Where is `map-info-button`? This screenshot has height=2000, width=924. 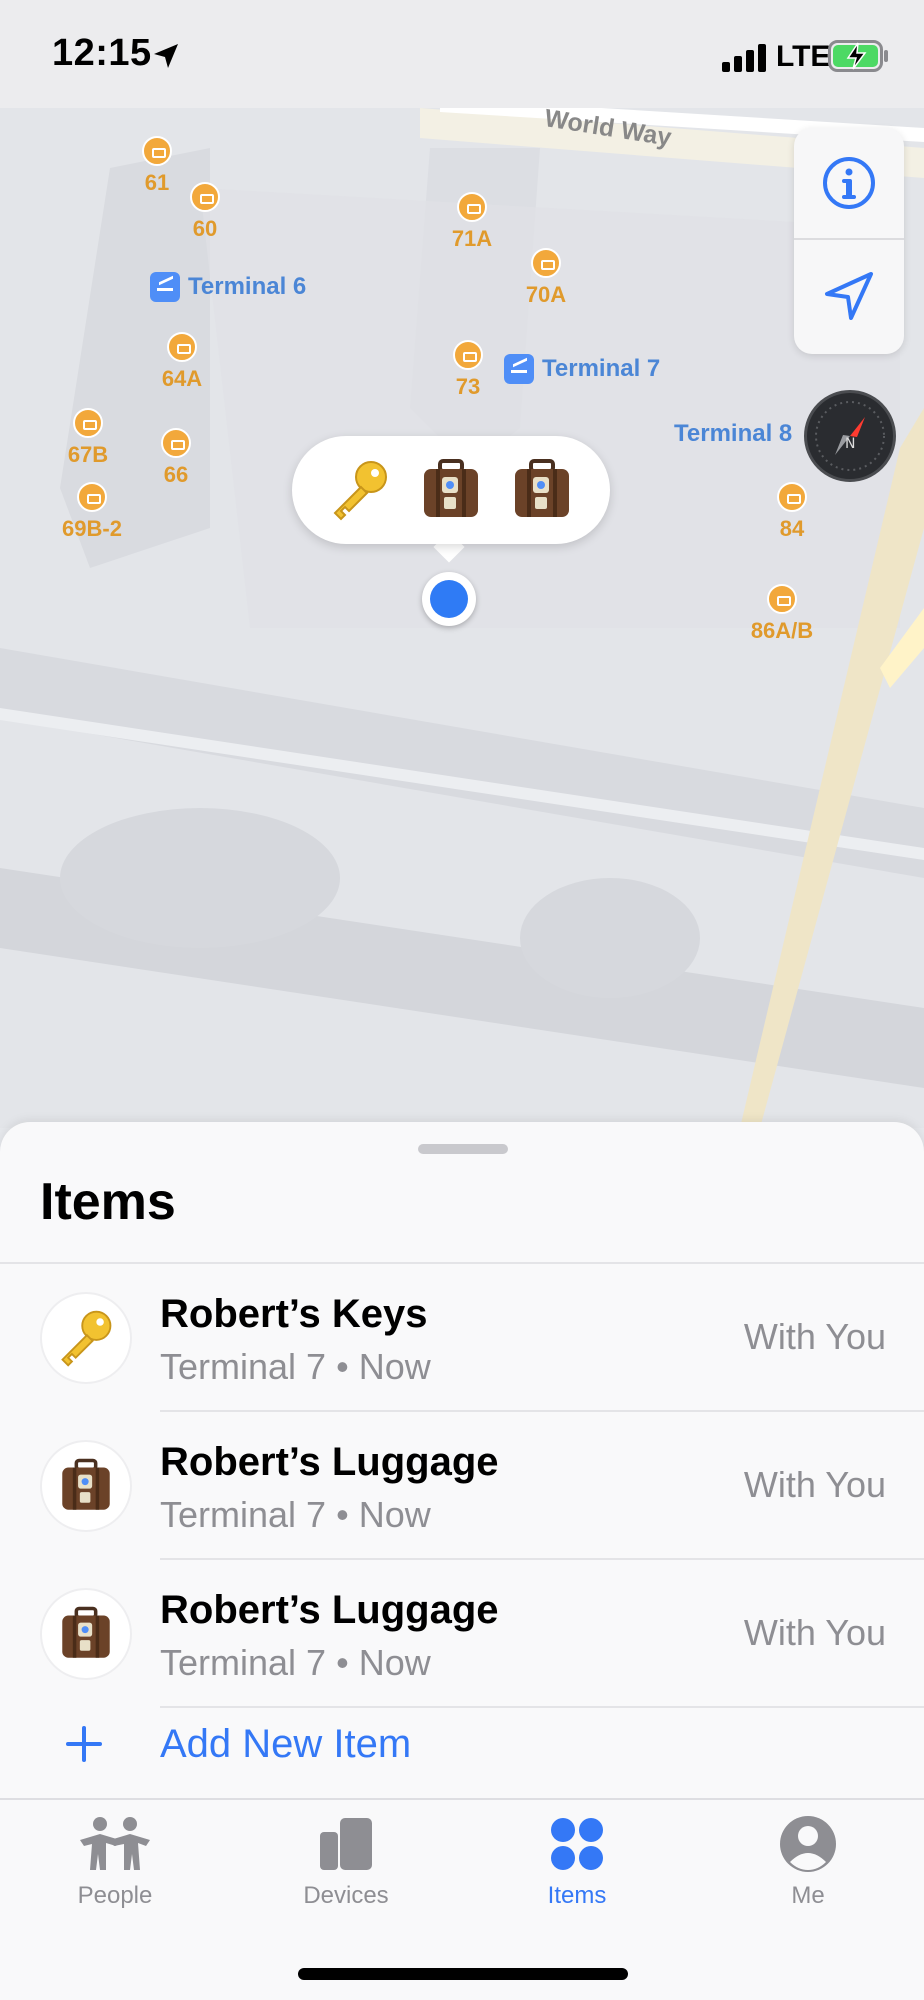 map-info-button is located at coordinates (849, 184).